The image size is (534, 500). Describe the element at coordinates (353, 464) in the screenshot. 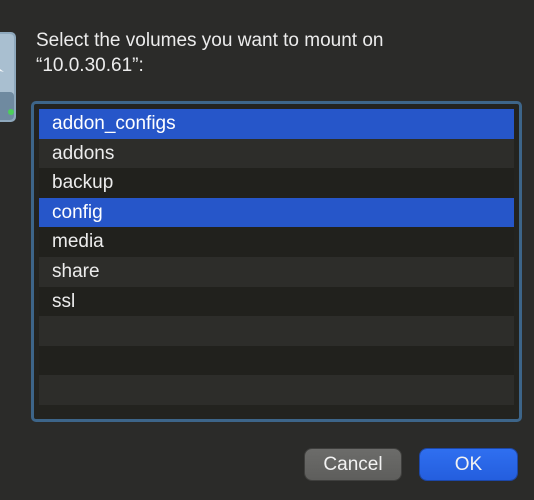

I see `cancel-button: Cancel` at that location.